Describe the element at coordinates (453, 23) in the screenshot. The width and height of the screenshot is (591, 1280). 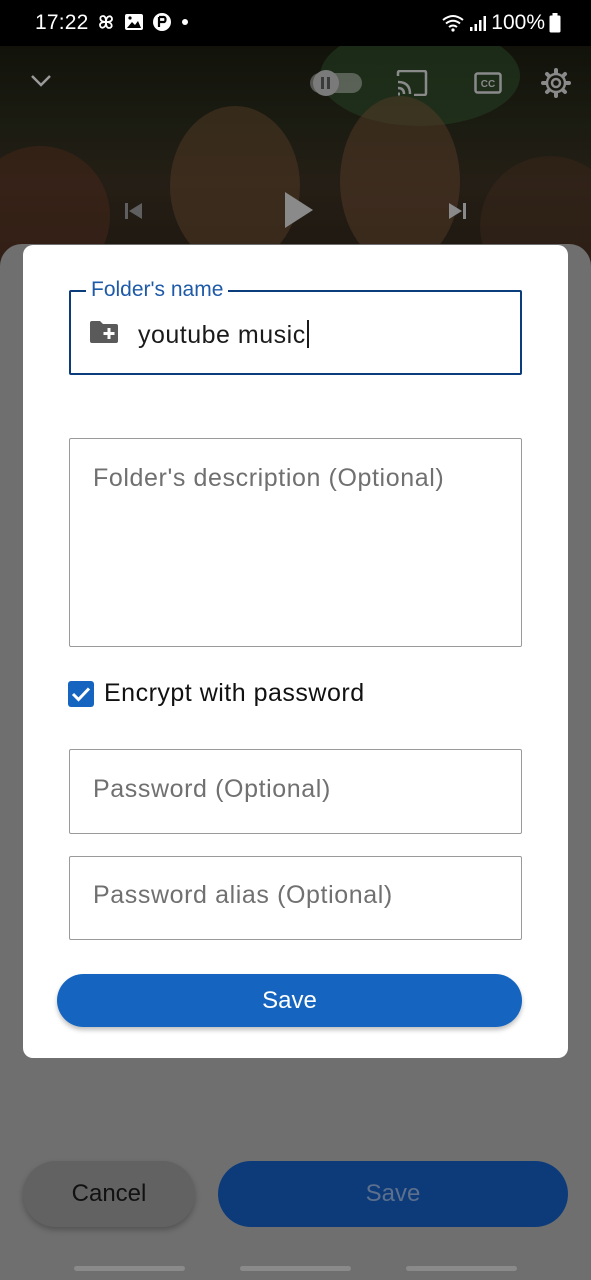
I see `wifi-icon` at that location.